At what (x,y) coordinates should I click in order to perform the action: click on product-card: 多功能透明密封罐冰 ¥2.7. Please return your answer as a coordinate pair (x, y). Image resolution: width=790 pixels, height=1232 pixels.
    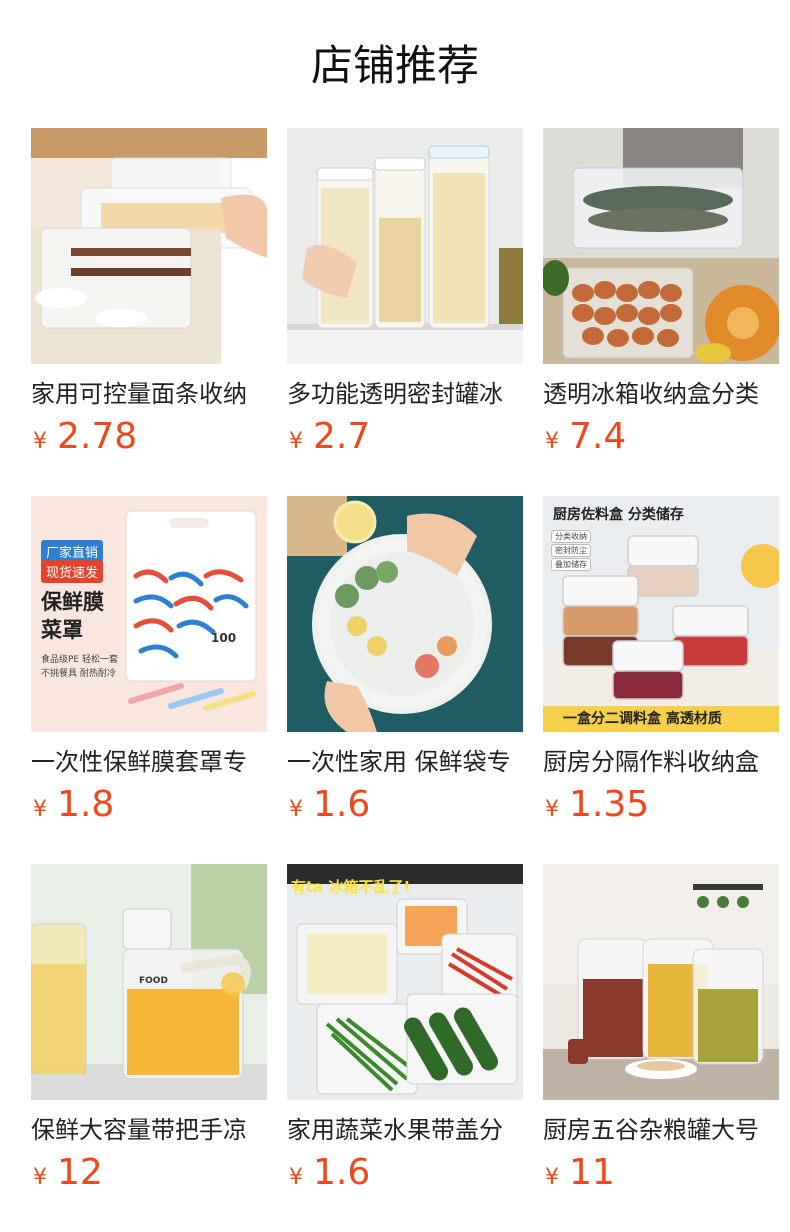
    Looking at the image, I should click on (405, 298).